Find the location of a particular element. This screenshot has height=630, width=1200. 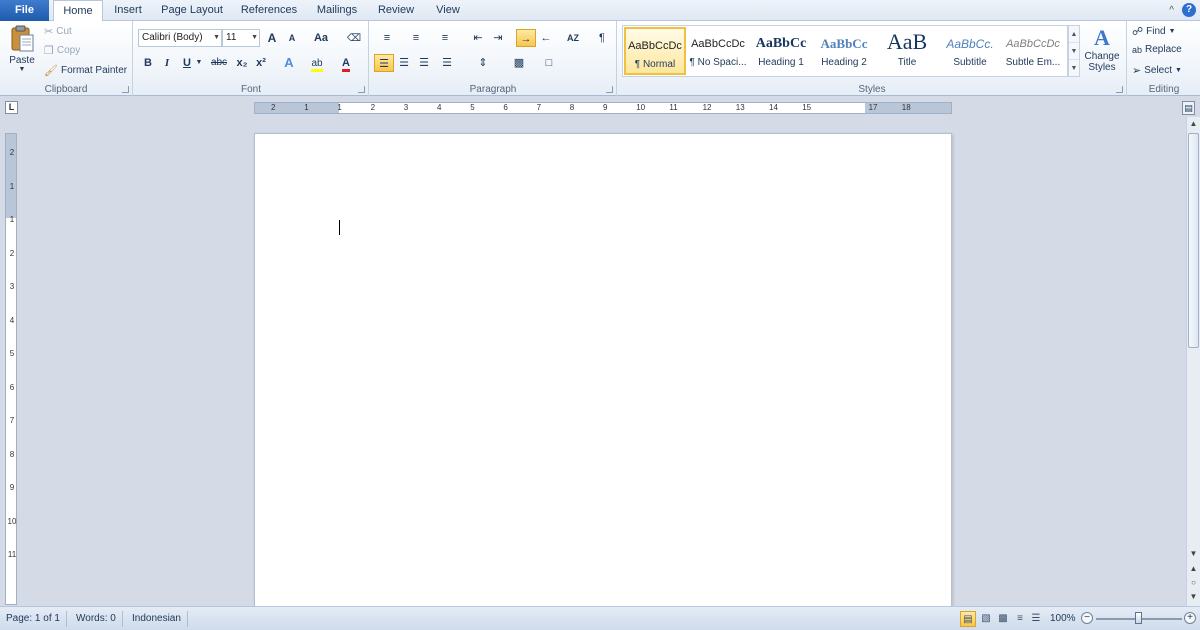

align-center-icon: ☰ is located at coordinates (404, 63).